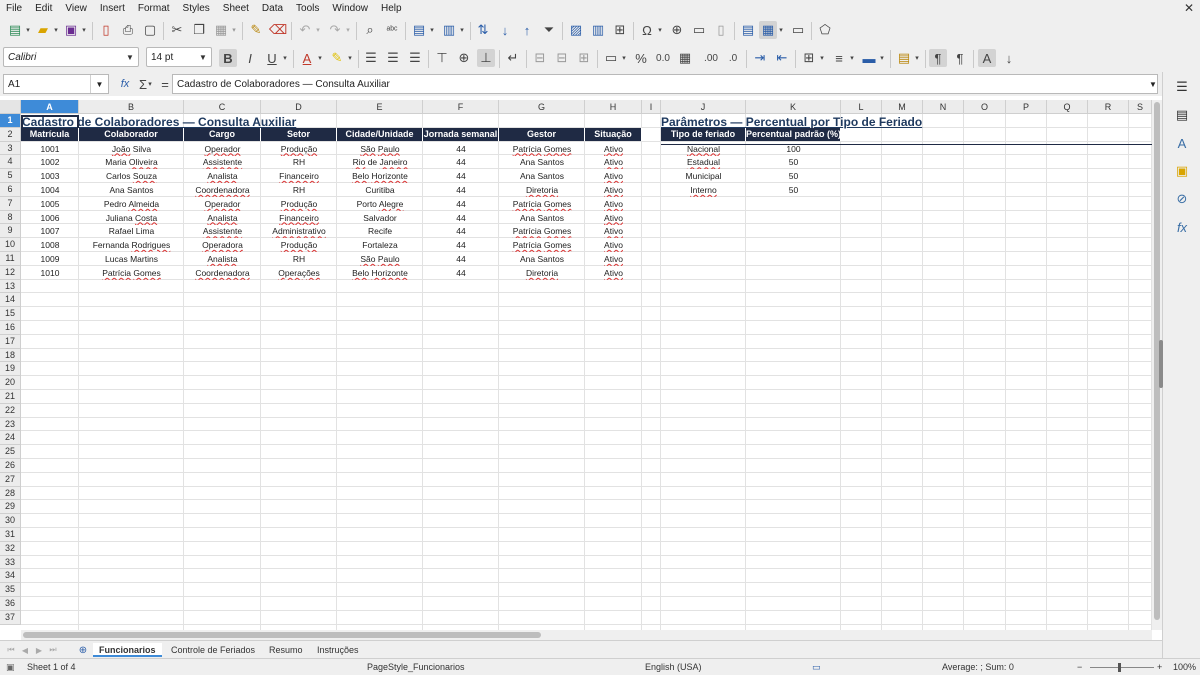 Image resolution: width=1200 pixels, height=675 pixels. What do you see at coordinates (938, 58) in the screenshot?
I see `left-to-right-icon: ¶` at bounding box center [938, 58].